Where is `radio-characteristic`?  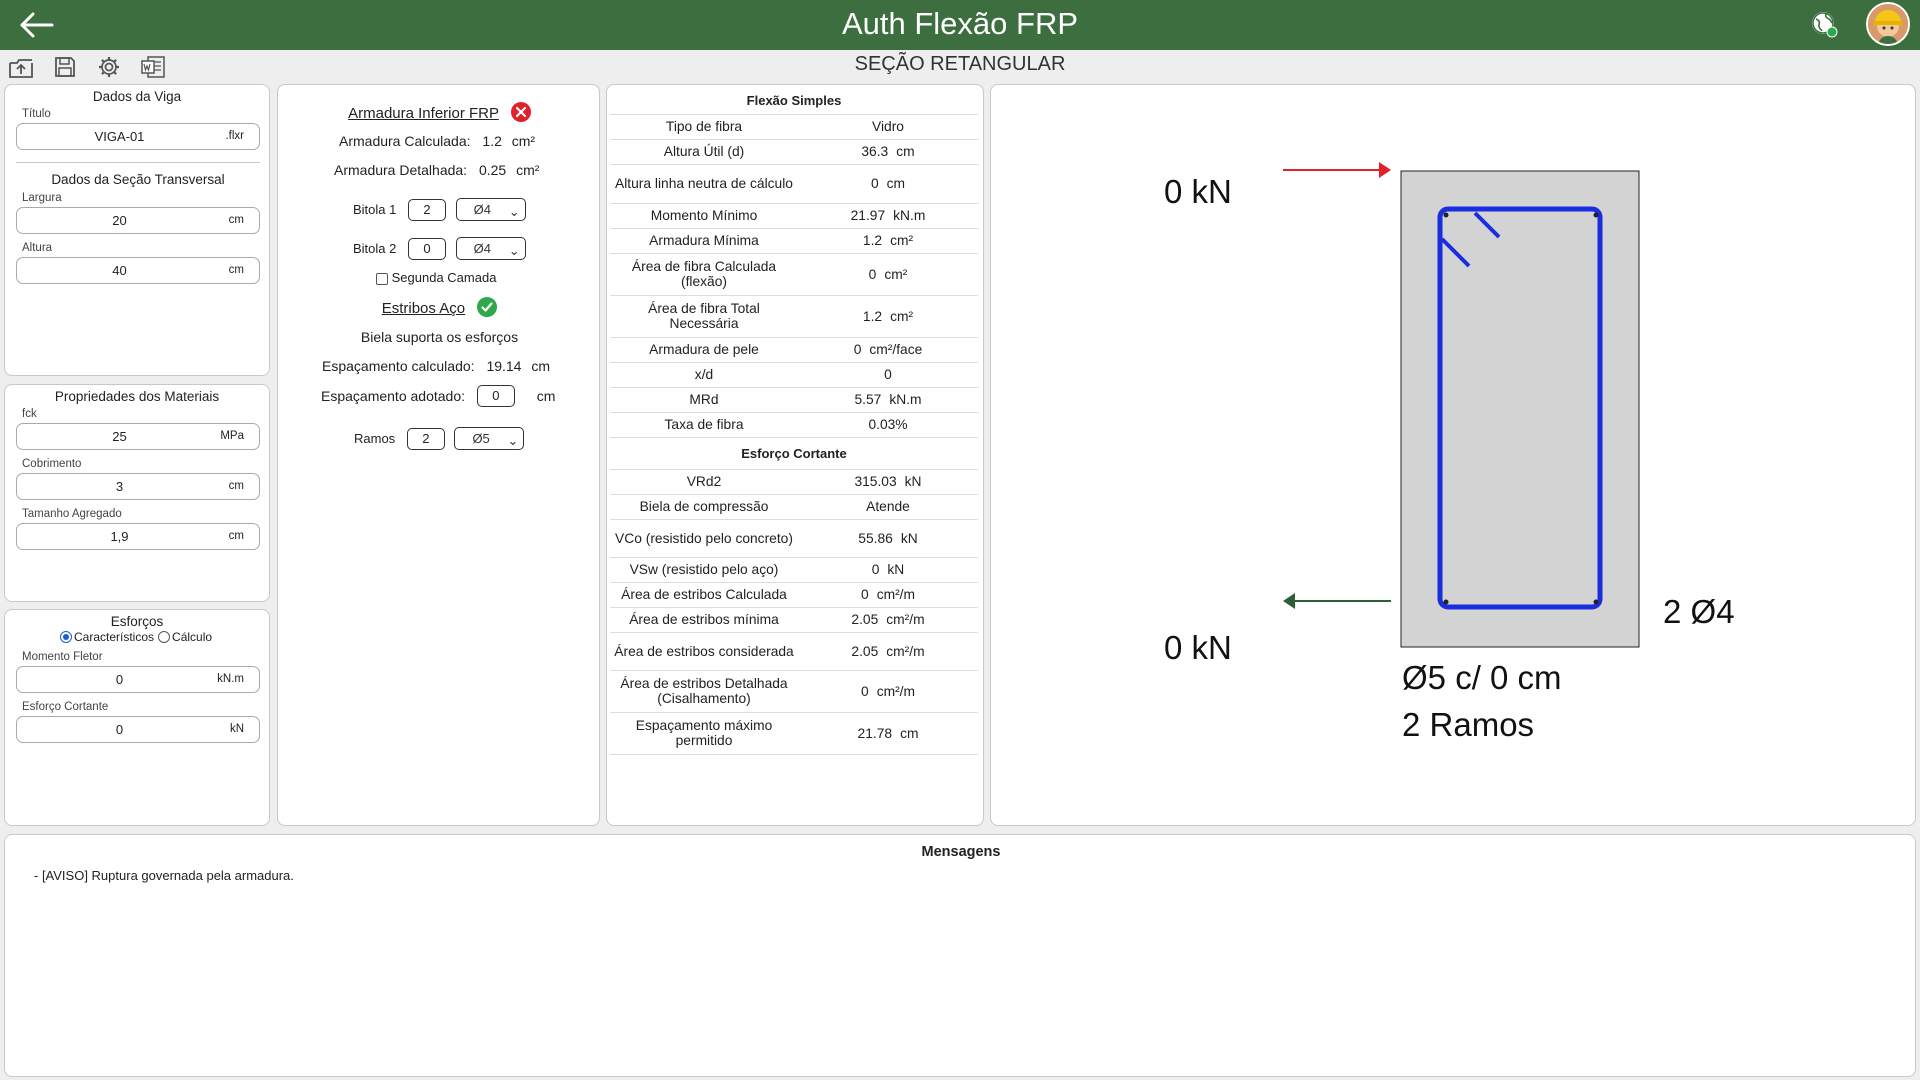 radio-characteristic is located at coordinates (66, 637).